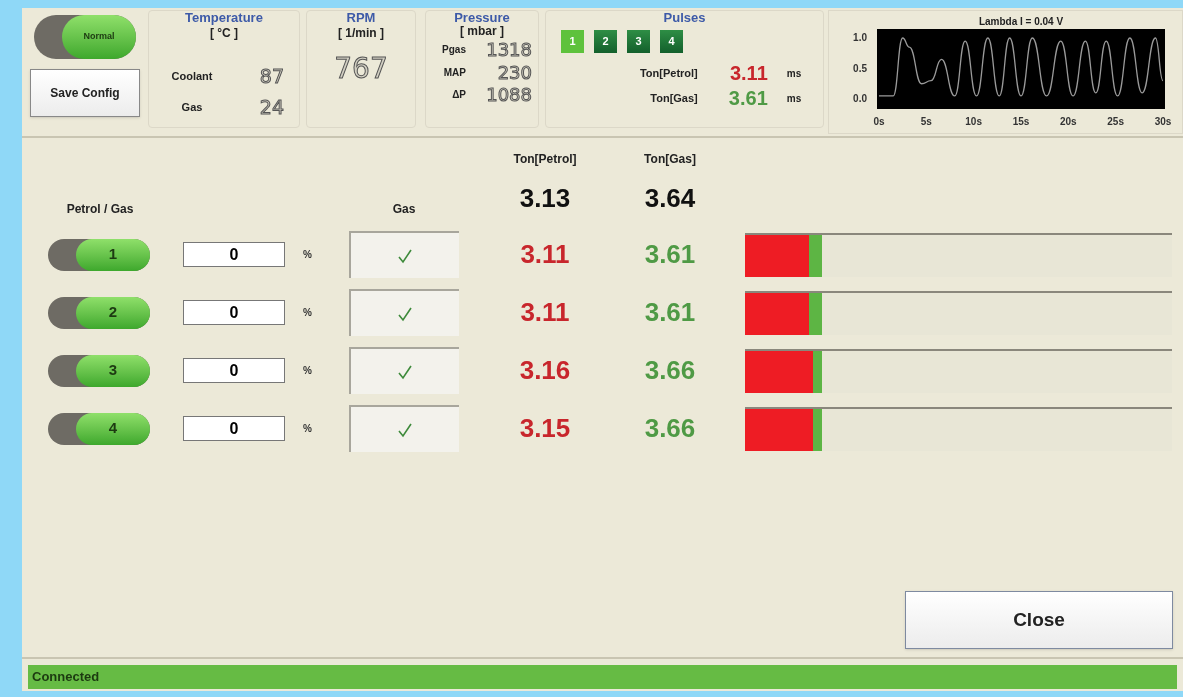 This screenshot has height=697, width=1183. What do you see at coordinates (85, 37) in the screenshot?
I see `toggle-switch: Normal` at bounding box center [85, 37].